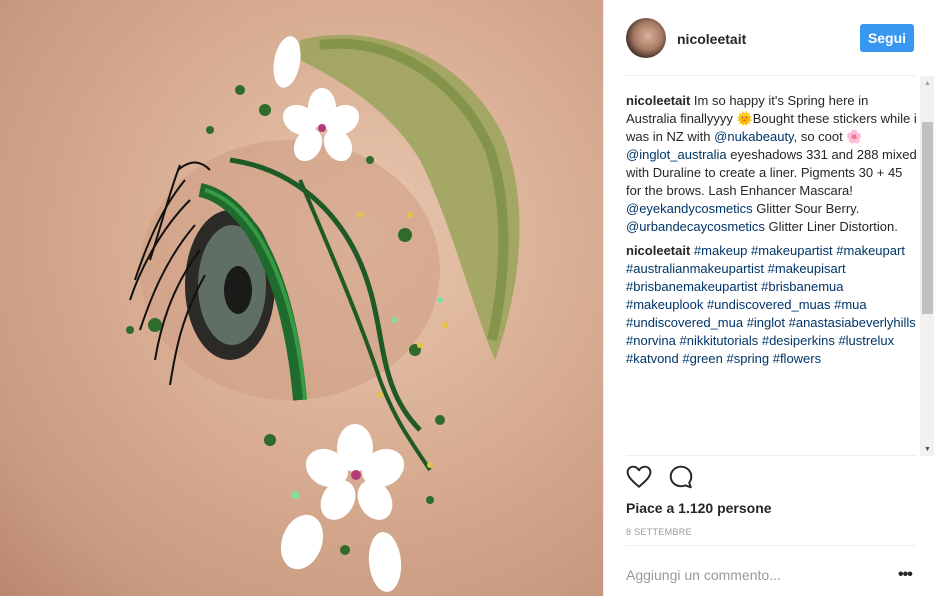 The image size is (934, 596). What do you see at coordinates (927, 449) in the screenshot?
I see `scroll-down-arrow-icon: ▼` at bounding box center [927, 449].